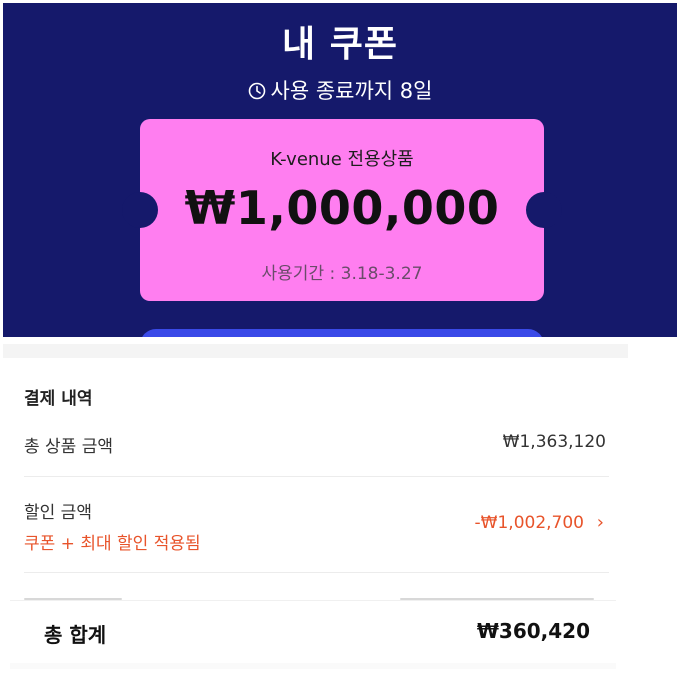  Describe the element at coordinates (342, 159) in the screenshot. I see `ticket-tag: K-venue 전용상품` at that location.